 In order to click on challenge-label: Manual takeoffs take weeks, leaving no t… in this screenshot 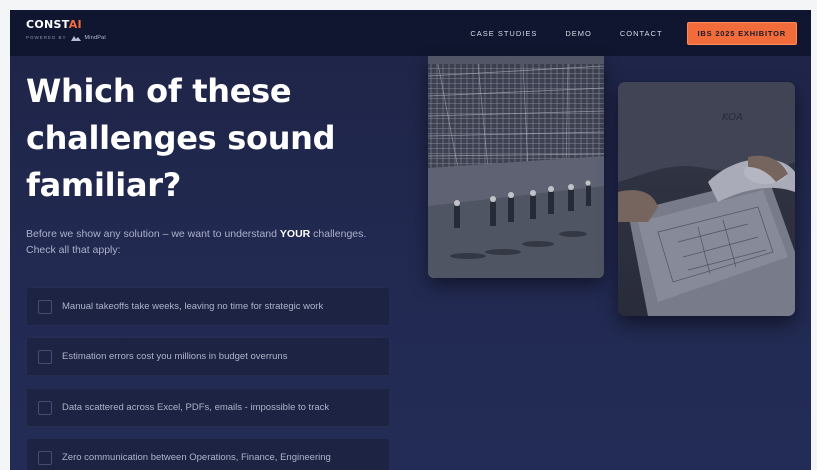, I will do `click(193, 306)`.